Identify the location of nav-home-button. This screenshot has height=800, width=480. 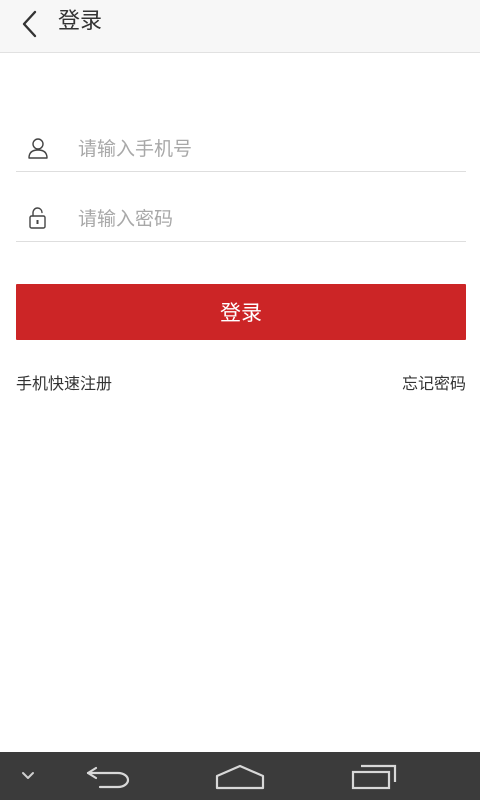
(240, 776).